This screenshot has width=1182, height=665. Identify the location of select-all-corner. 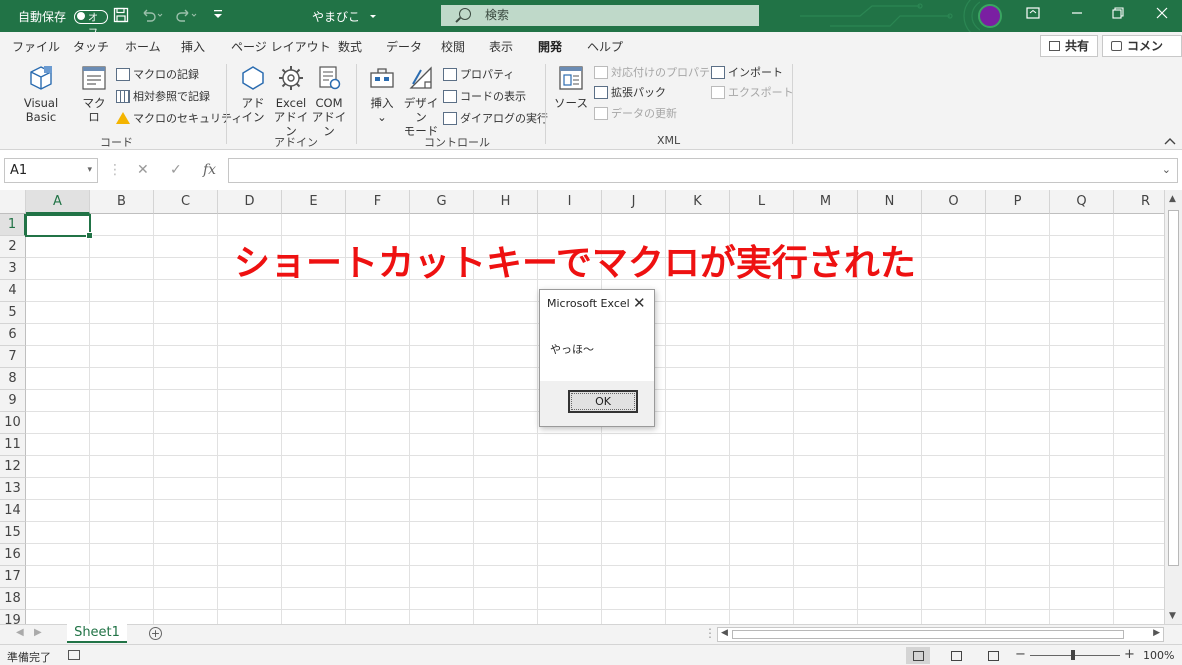
(13, 202).